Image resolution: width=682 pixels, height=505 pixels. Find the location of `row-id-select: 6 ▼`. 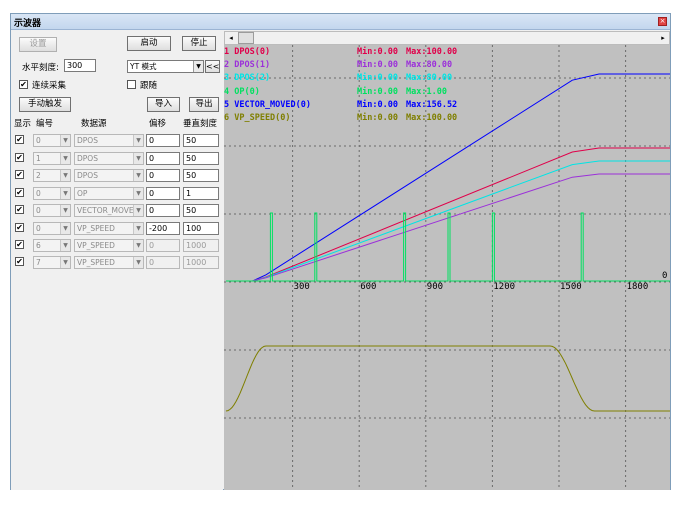

row-id-select: 6 ▼ is located at coordinates (52, 245).